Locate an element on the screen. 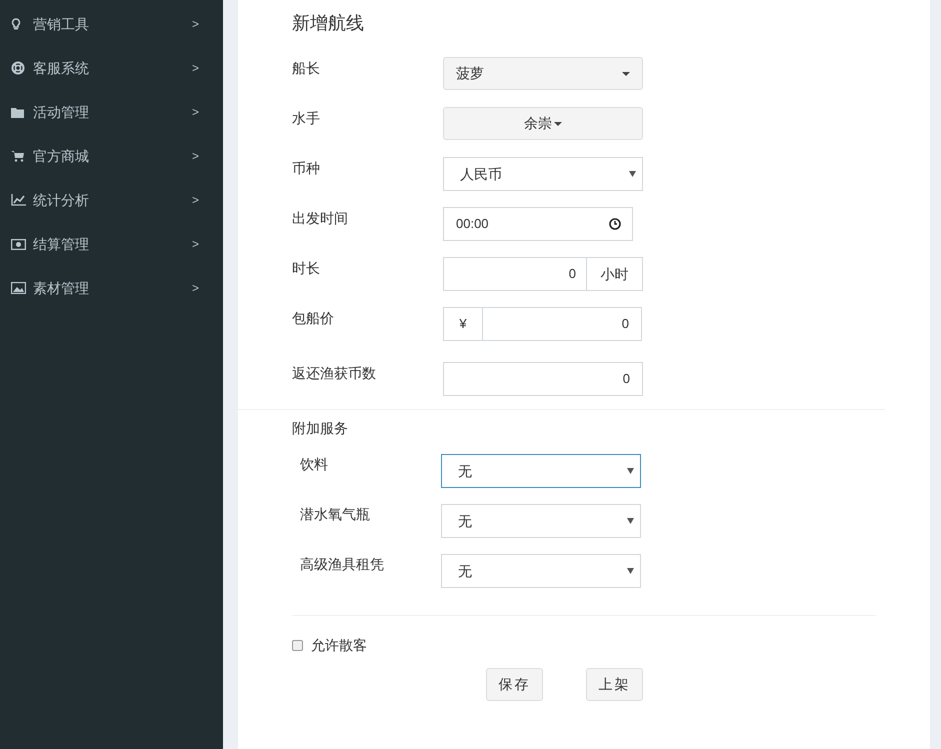 The width and height of the screenshot is (941, 749). action-button: 保存 is located at coordinates (514, 684).